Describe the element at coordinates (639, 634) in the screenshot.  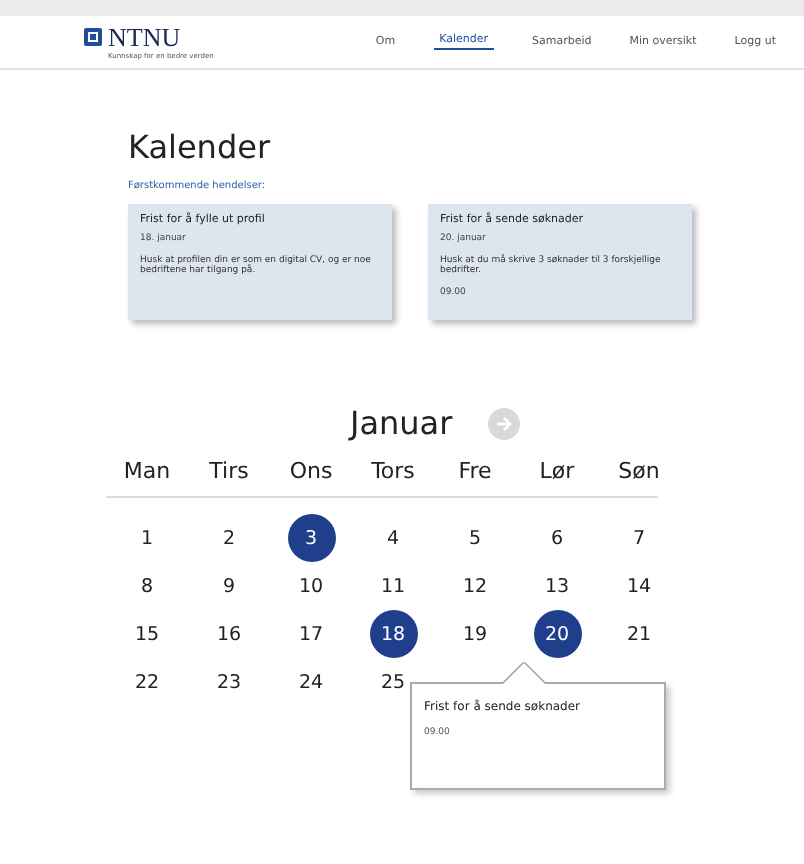
I see `day-number: 21` at that location.